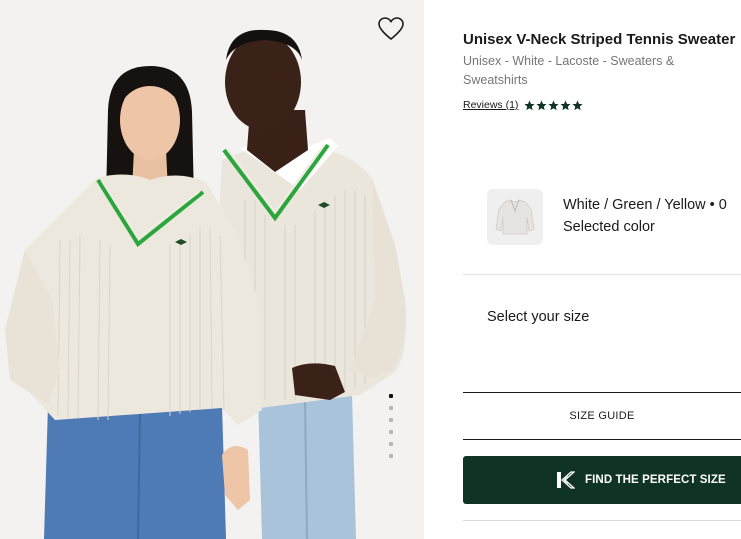 The width and height of the screenshot is (741, 539). I want to click on lacoste-k-icon, so click(566, 480).